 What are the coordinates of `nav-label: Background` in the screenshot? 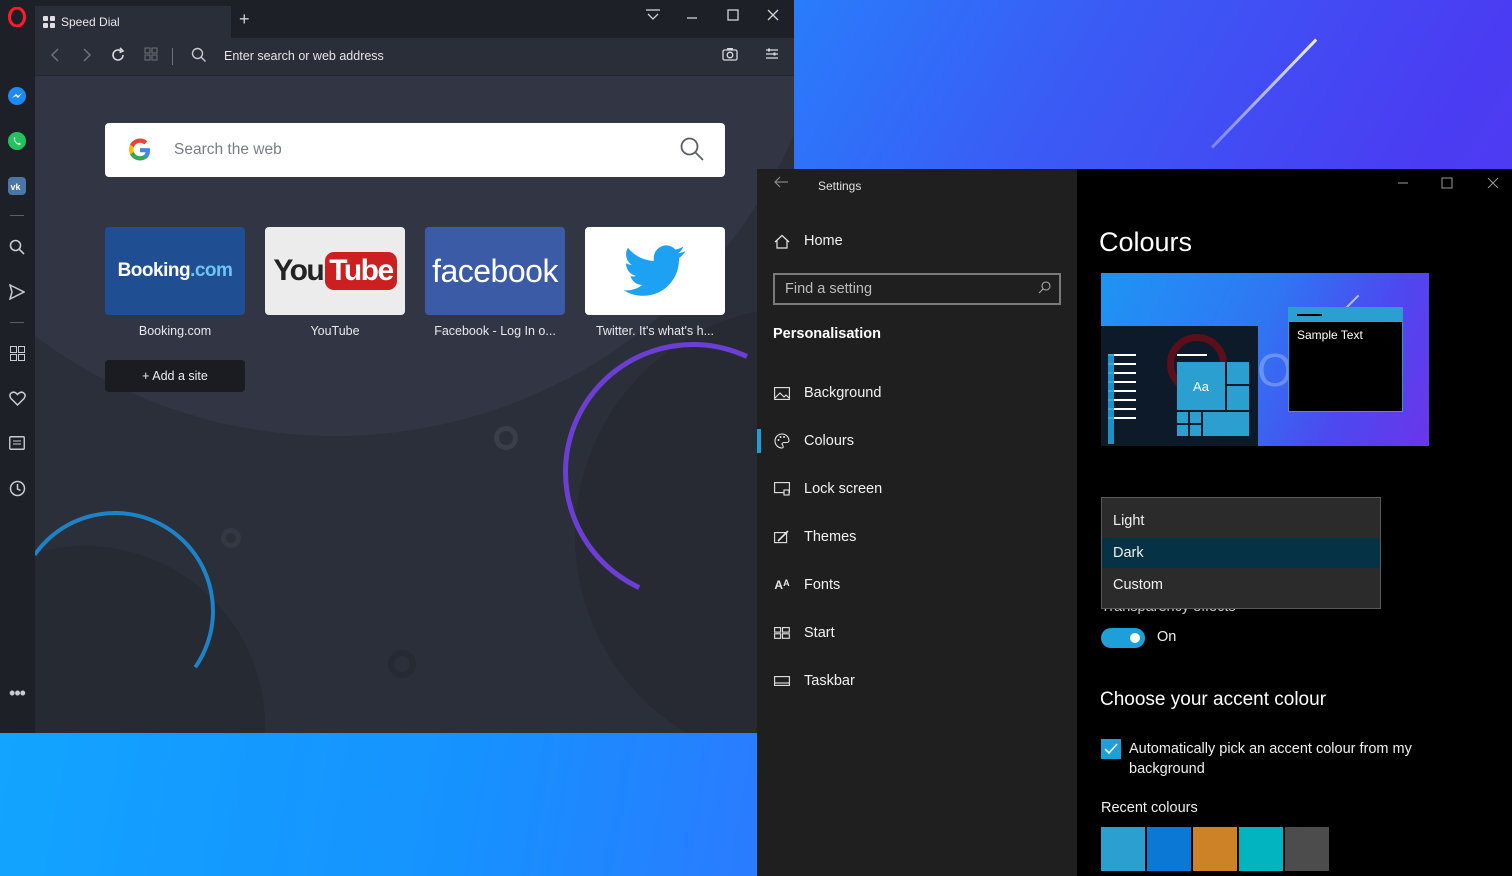 It's located at (843, 393).